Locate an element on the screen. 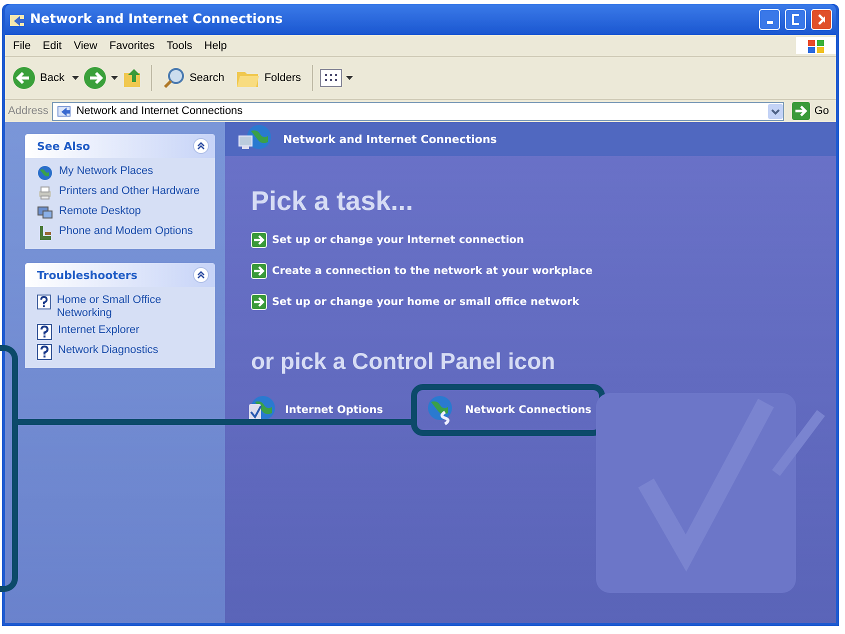 This screenshot has height=634, width=845. panel-title: See Also is located at coordinates (63, 146).